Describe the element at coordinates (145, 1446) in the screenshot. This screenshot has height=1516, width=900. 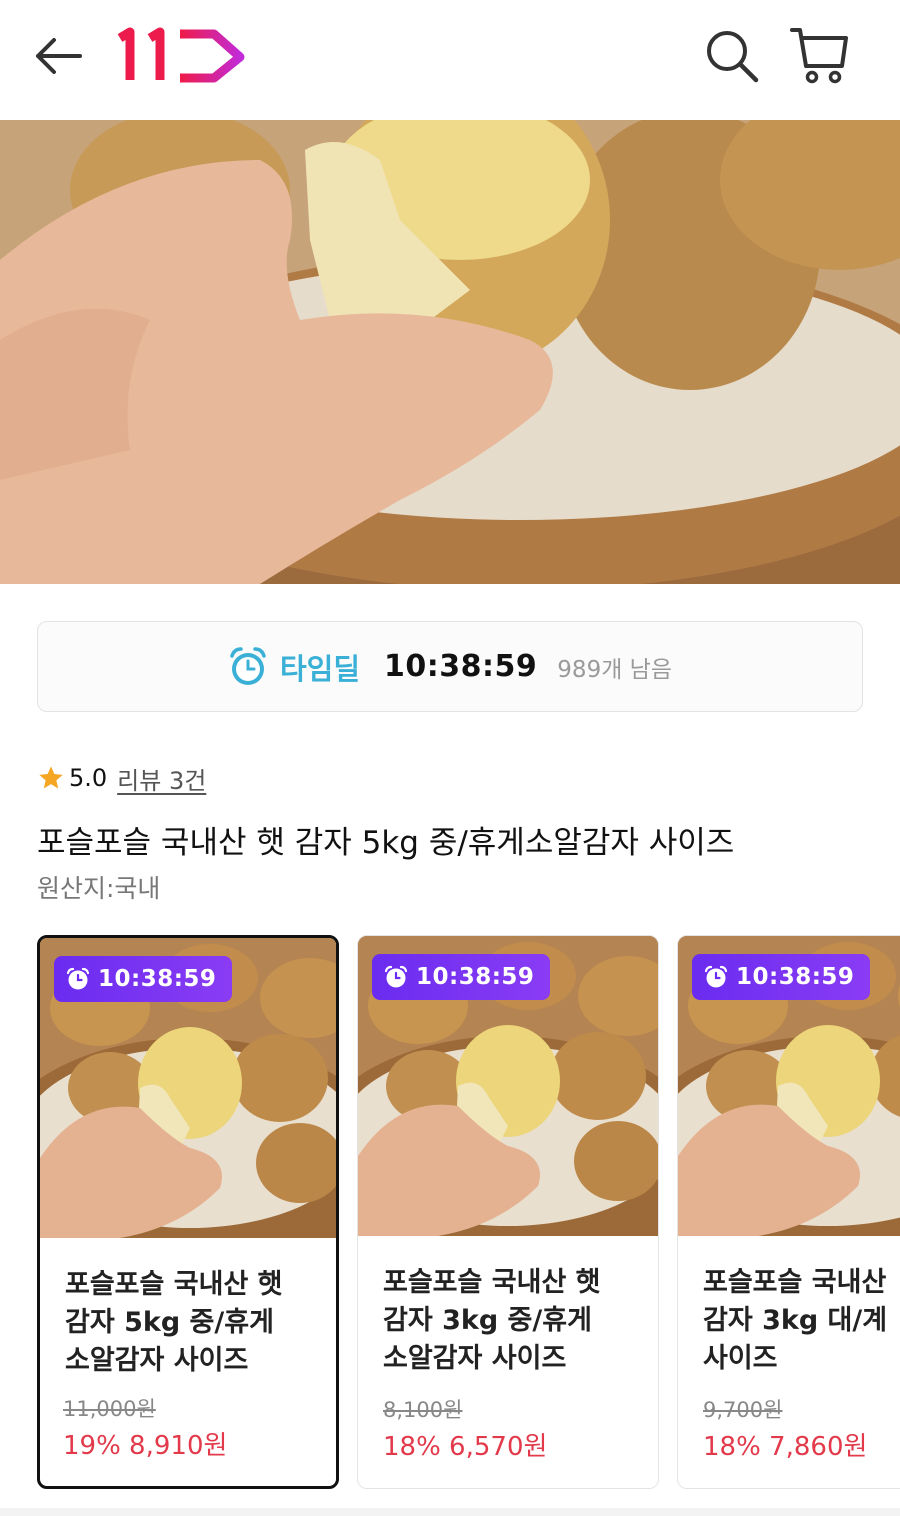
I see `sale-price: 19% 8,910원` at that location.